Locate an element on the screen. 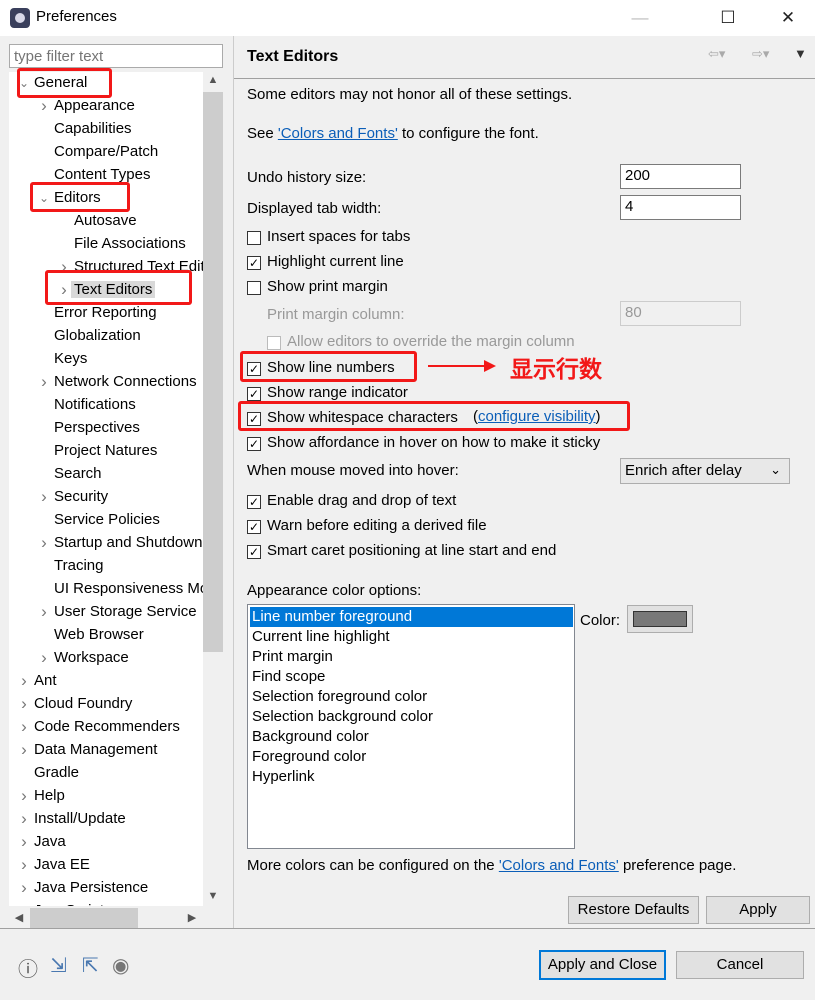 This screenshot has width=815, height=1000. tree-item: Keys is located at coordinates (70, 359).